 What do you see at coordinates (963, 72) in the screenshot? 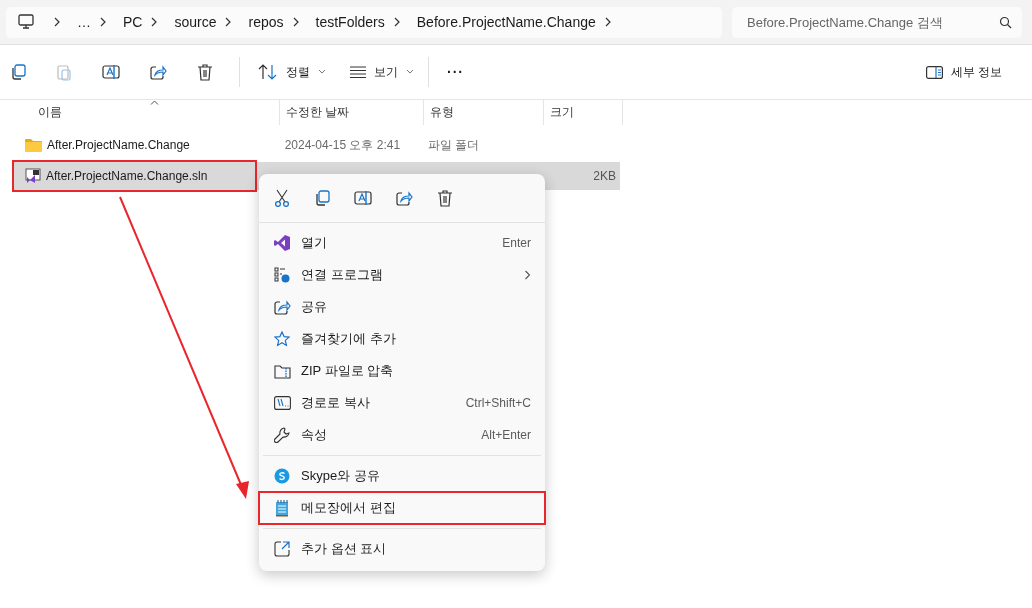
I see `details-button: 세부 정보` at bounding box center [963, 72].